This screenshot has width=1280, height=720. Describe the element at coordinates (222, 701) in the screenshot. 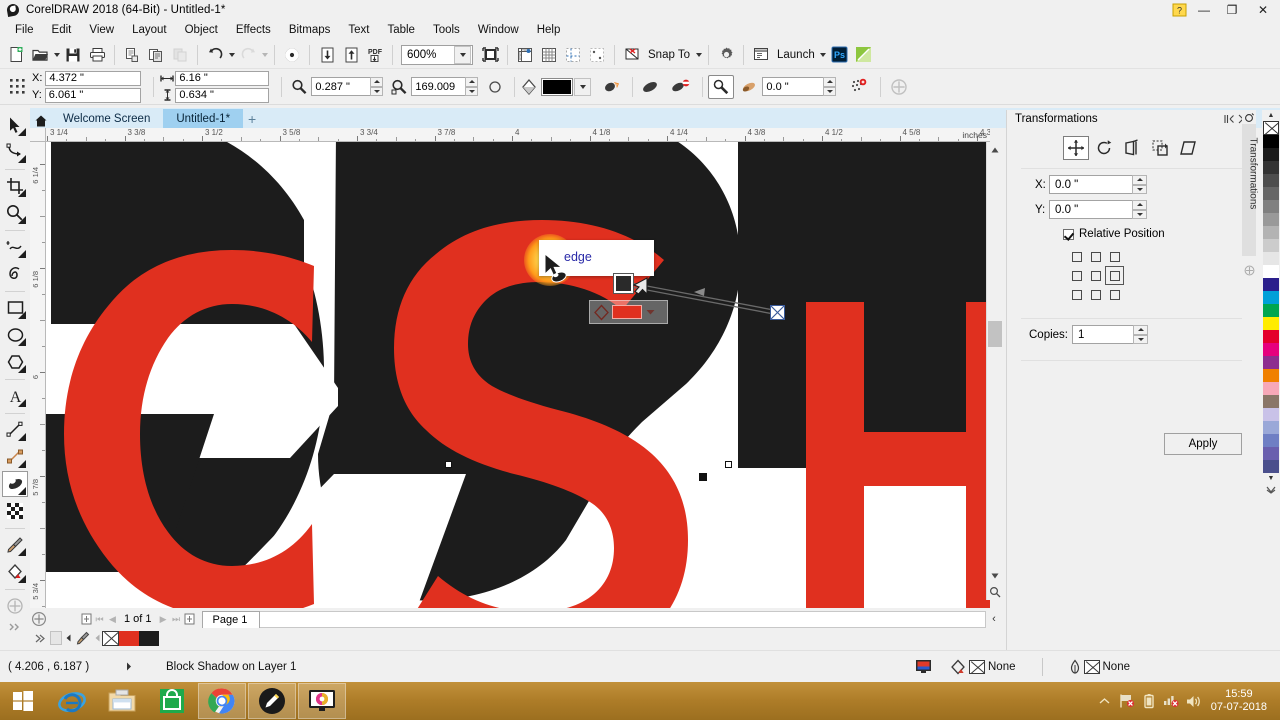

I see `google-chrome-icon` at that location.